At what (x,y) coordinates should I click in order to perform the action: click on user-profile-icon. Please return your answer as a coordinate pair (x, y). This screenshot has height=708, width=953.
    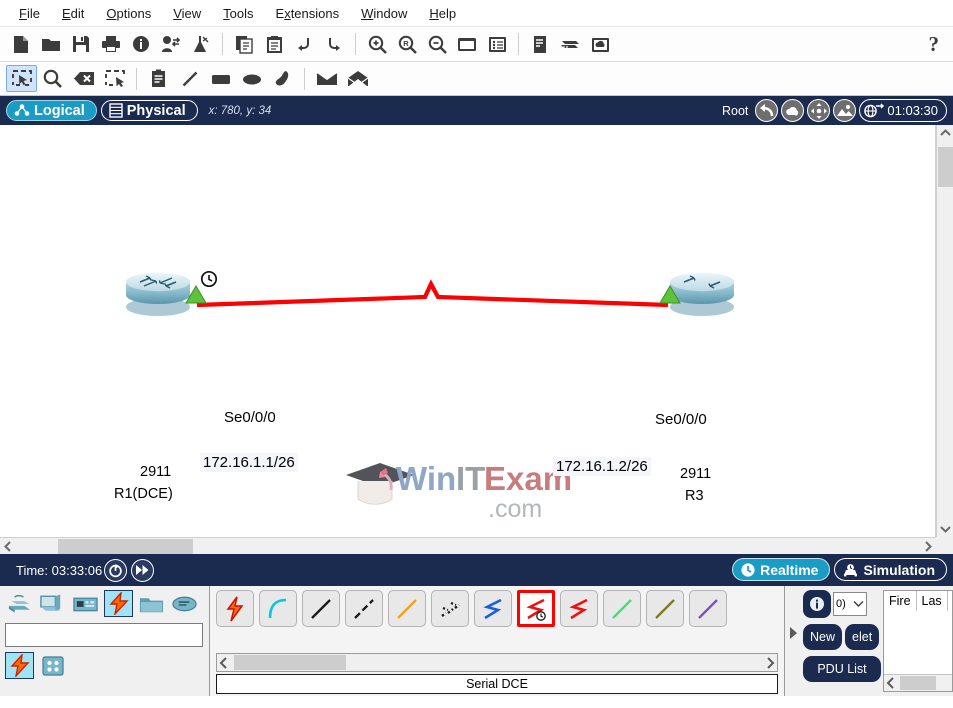
    Looking at the image, I should click on (171, 44).